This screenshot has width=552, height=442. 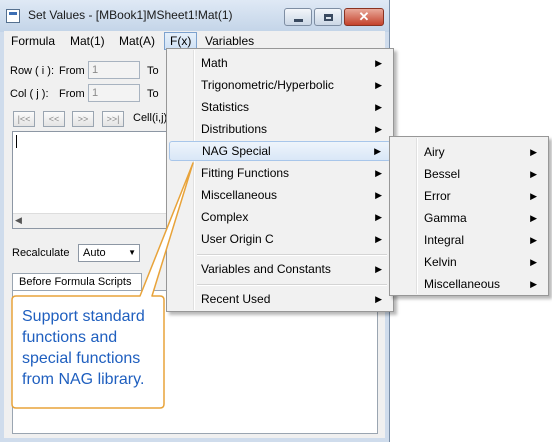 What do you see at coordinates (130, 15) in the screenshot?
I see `window-title: Set Values - [MBook1]MSheet1!Mat(1)` at bounding box center [130, 15].